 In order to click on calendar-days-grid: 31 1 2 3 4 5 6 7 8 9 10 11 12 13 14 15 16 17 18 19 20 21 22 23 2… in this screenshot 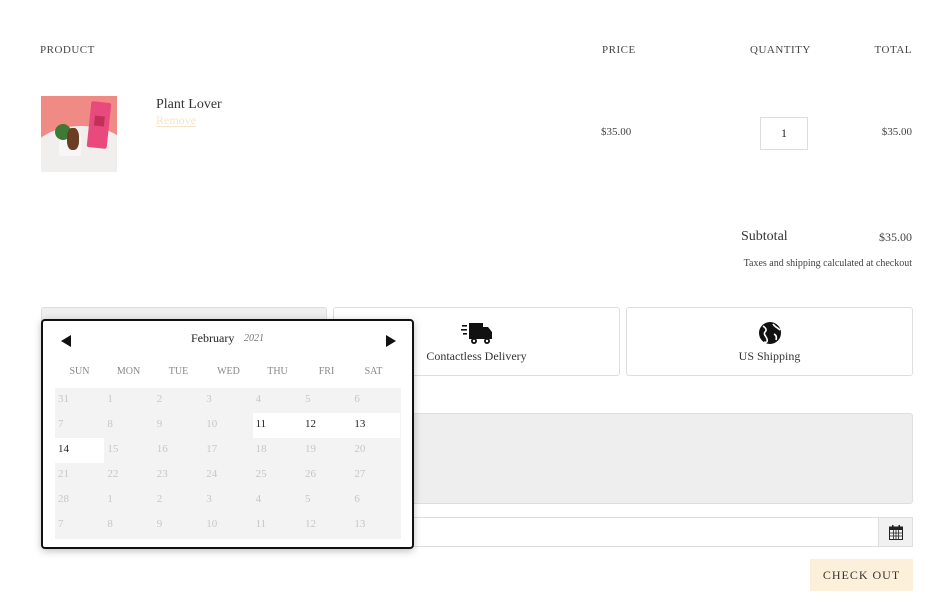, I will do `click(228, 463)`.